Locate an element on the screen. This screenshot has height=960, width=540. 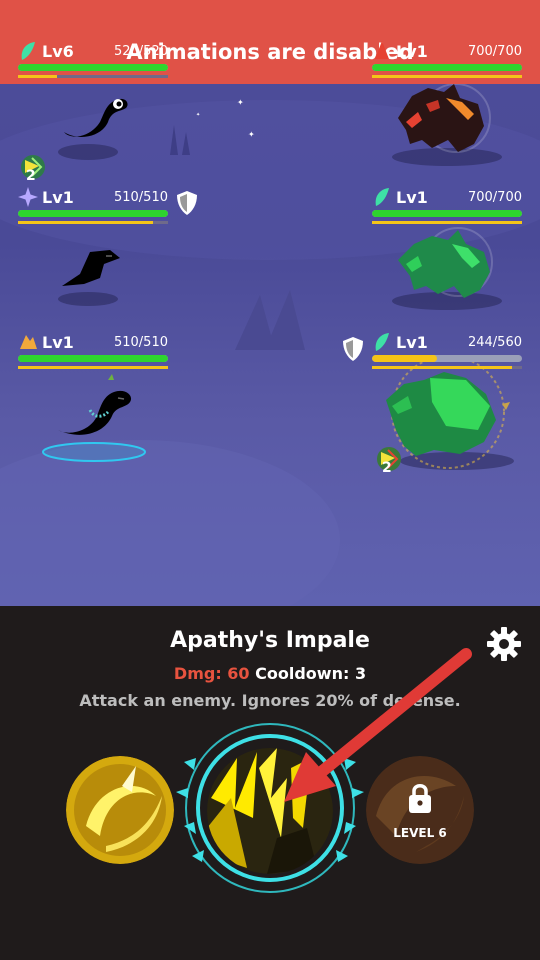
pointer-arrow is located at coordinates (378, 725).